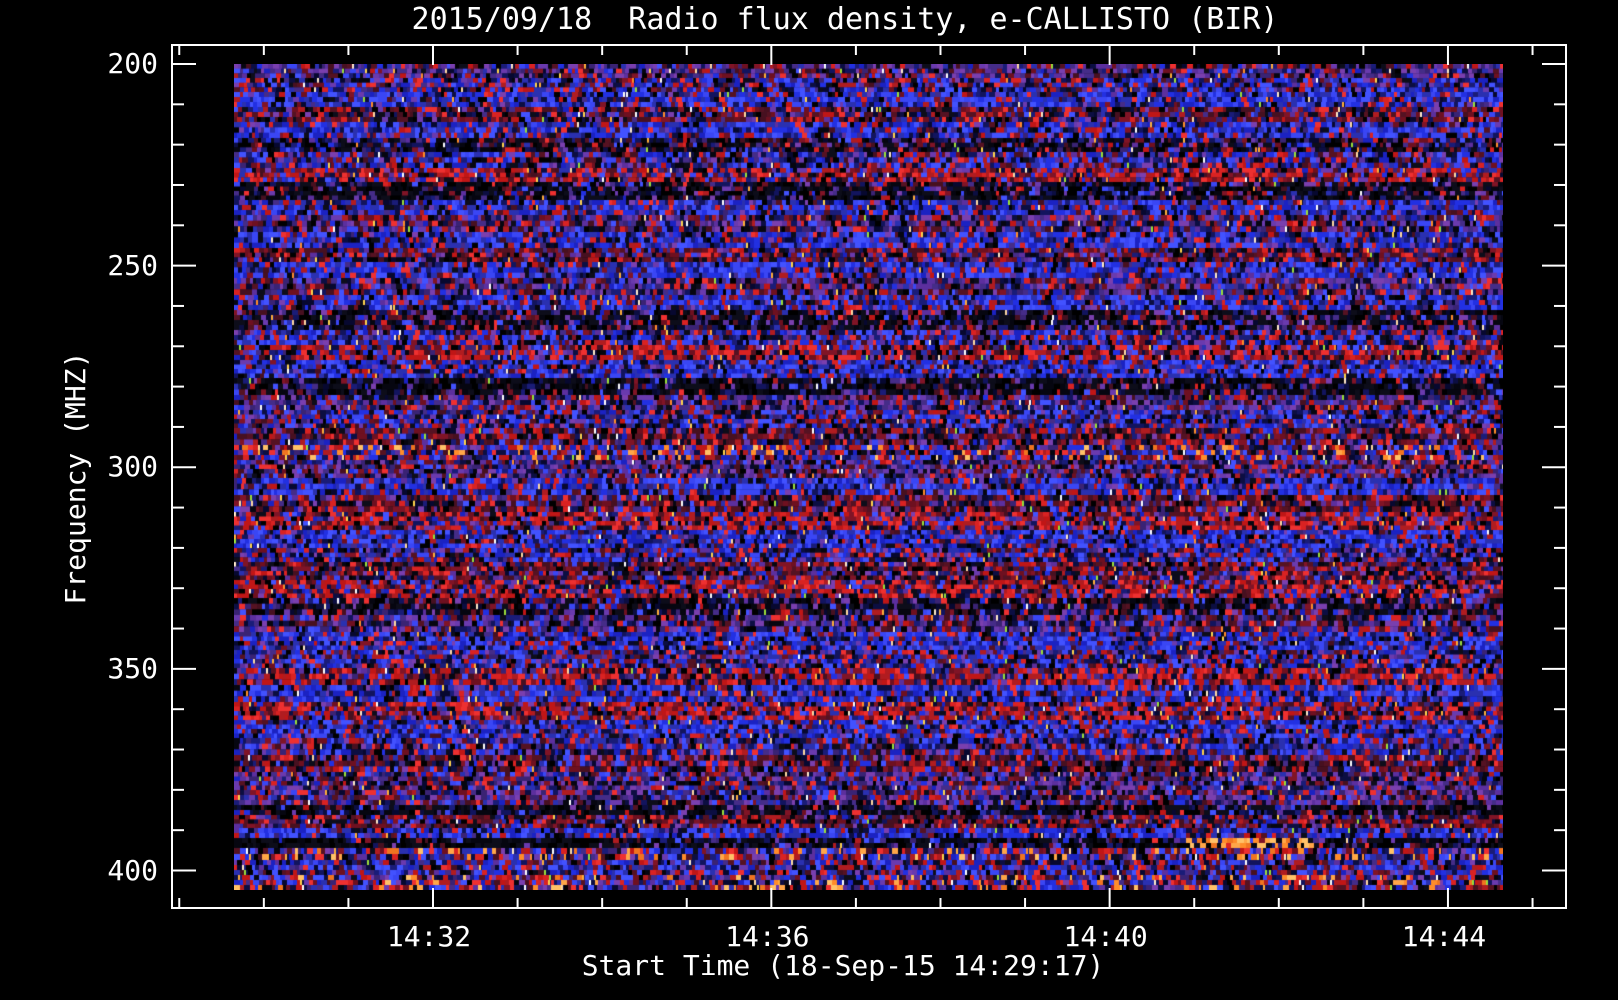  Describe the element at coordinates (767, 936) in the screenshot. I see `x-tick-label: 14:36` at that location.